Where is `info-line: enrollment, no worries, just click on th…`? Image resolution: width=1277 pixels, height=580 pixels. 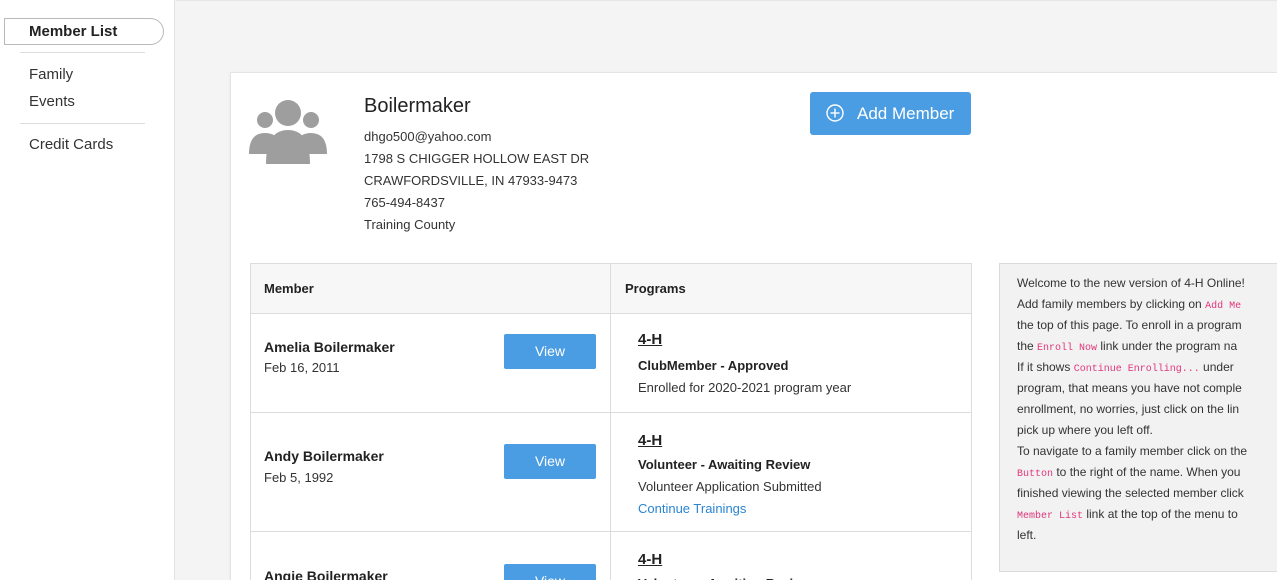 info-line: enrollment, no worries, just click on th… is located at coordinates (1128, 409).